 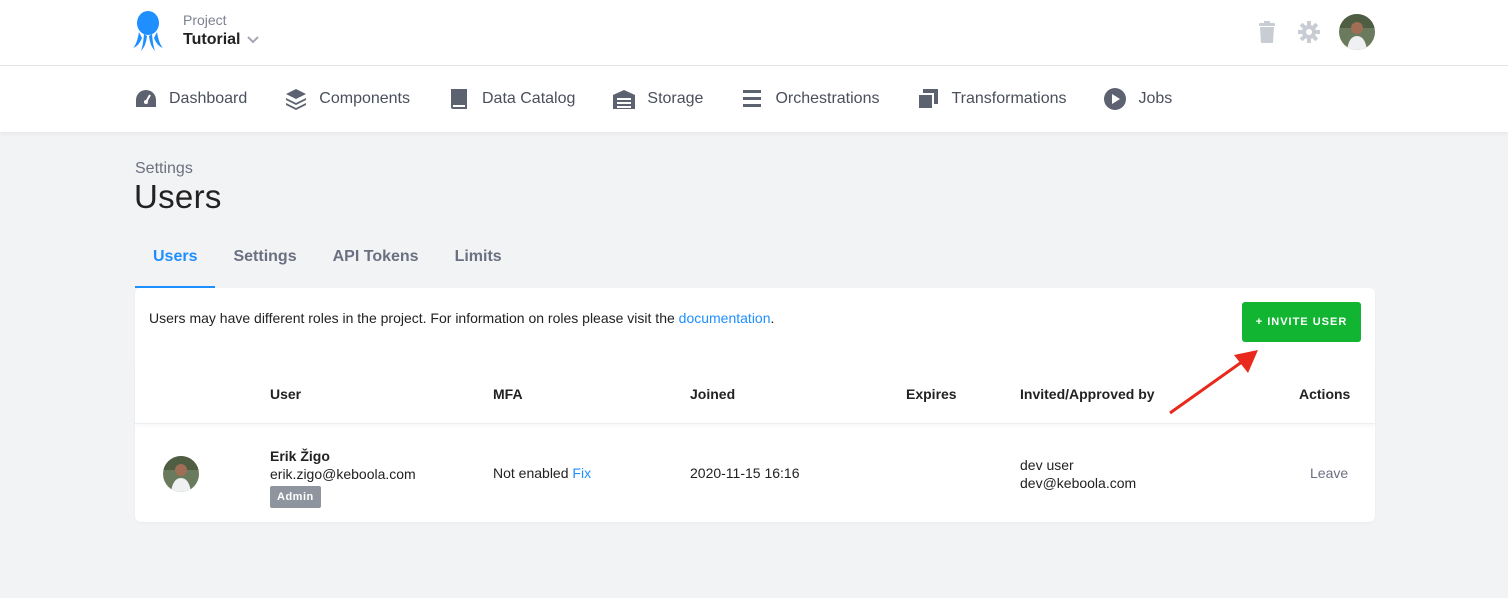 What do you see at coordinates (1078, 483) in the screenshot?
I see `invited-by-email: dev@keboola.com` at bounding box center [1078, 483].